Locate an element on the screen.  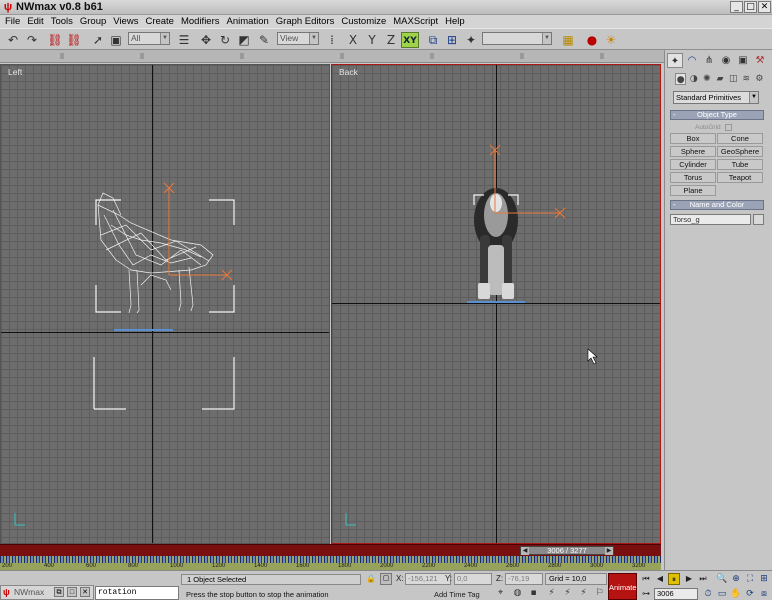
menu-animation: Animation is located at coordinates (248, 21).